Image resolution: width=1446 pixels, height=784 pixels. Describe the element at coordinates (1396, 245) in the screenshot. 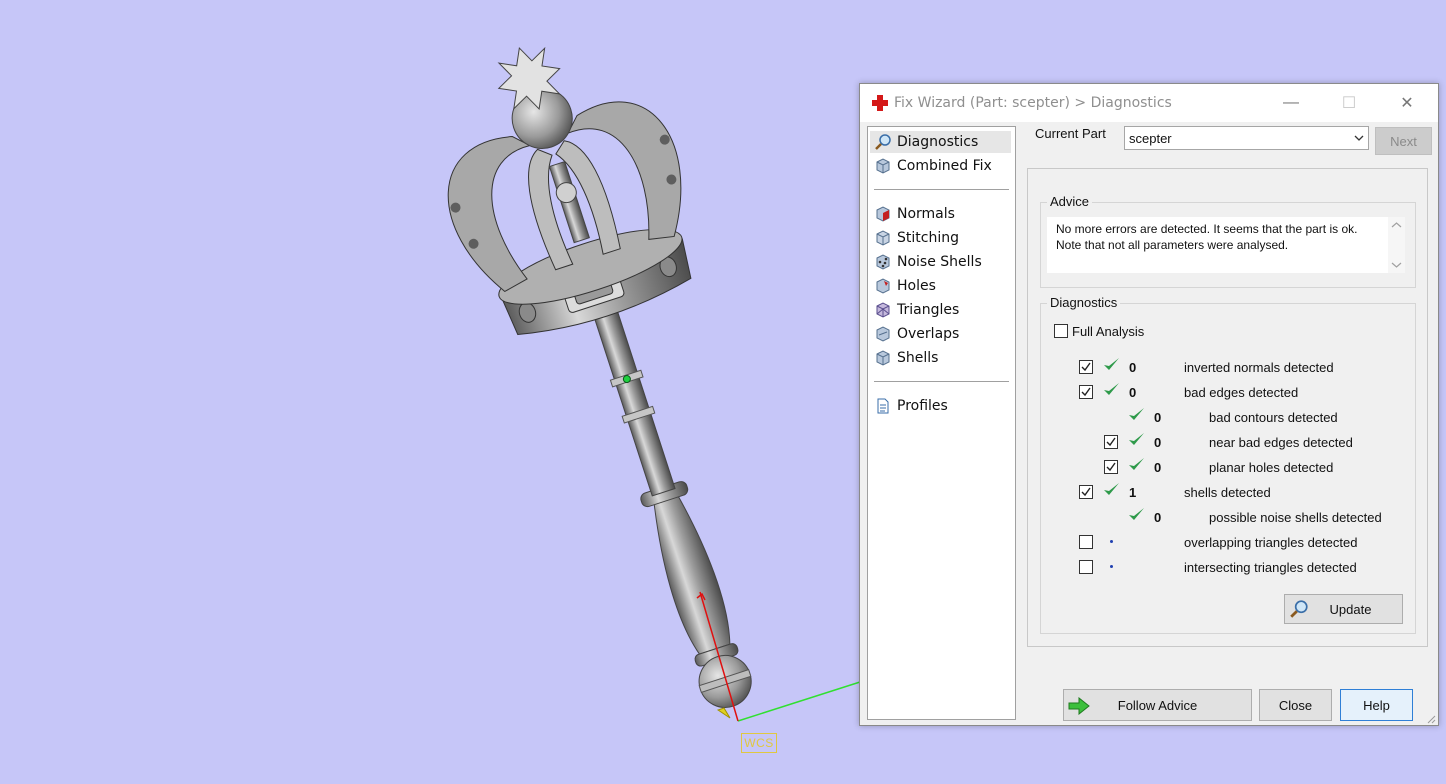

I see `advice-scrollbar` at that location.